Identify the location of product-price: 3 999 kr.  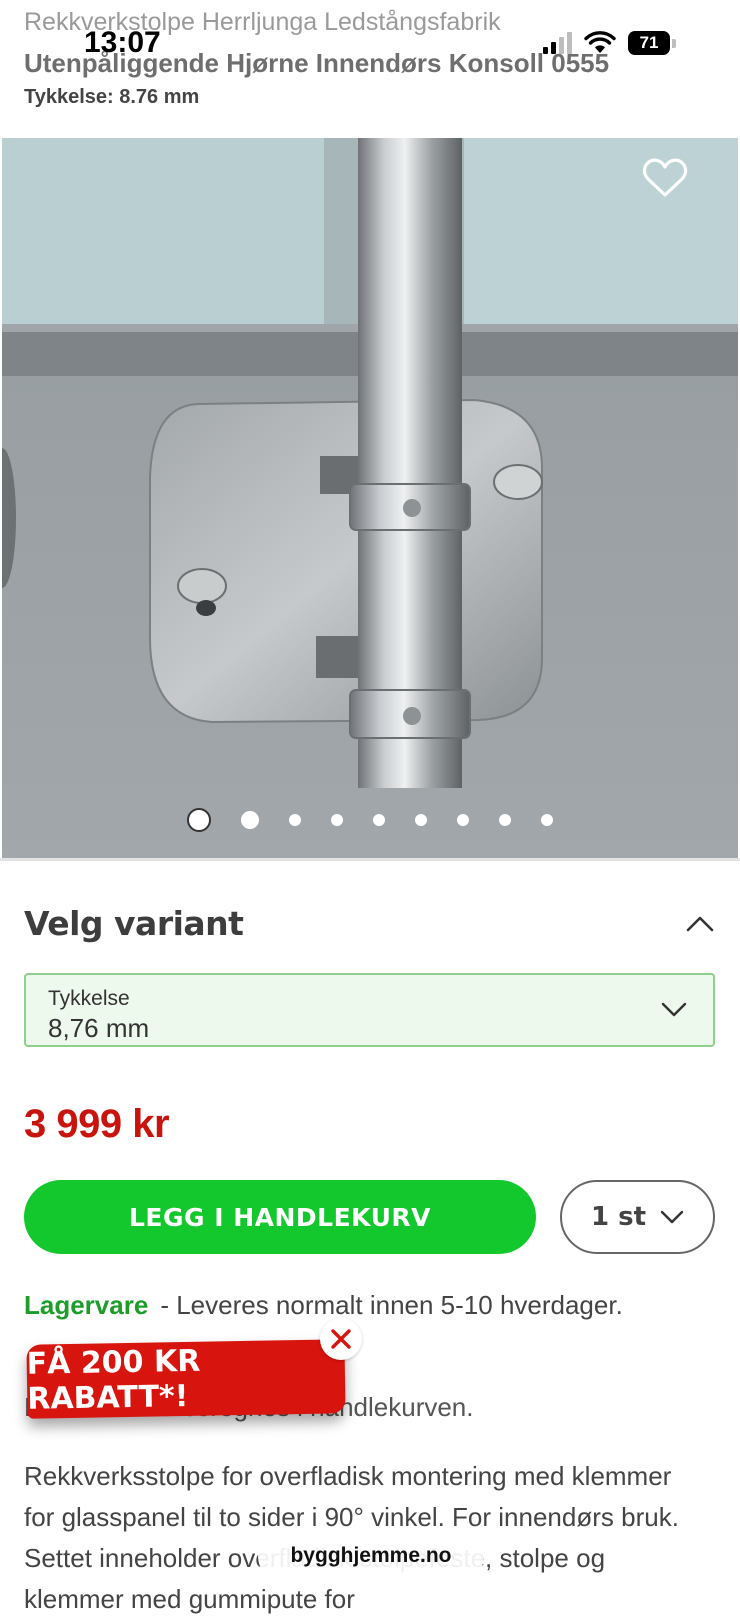
(97, 1124).